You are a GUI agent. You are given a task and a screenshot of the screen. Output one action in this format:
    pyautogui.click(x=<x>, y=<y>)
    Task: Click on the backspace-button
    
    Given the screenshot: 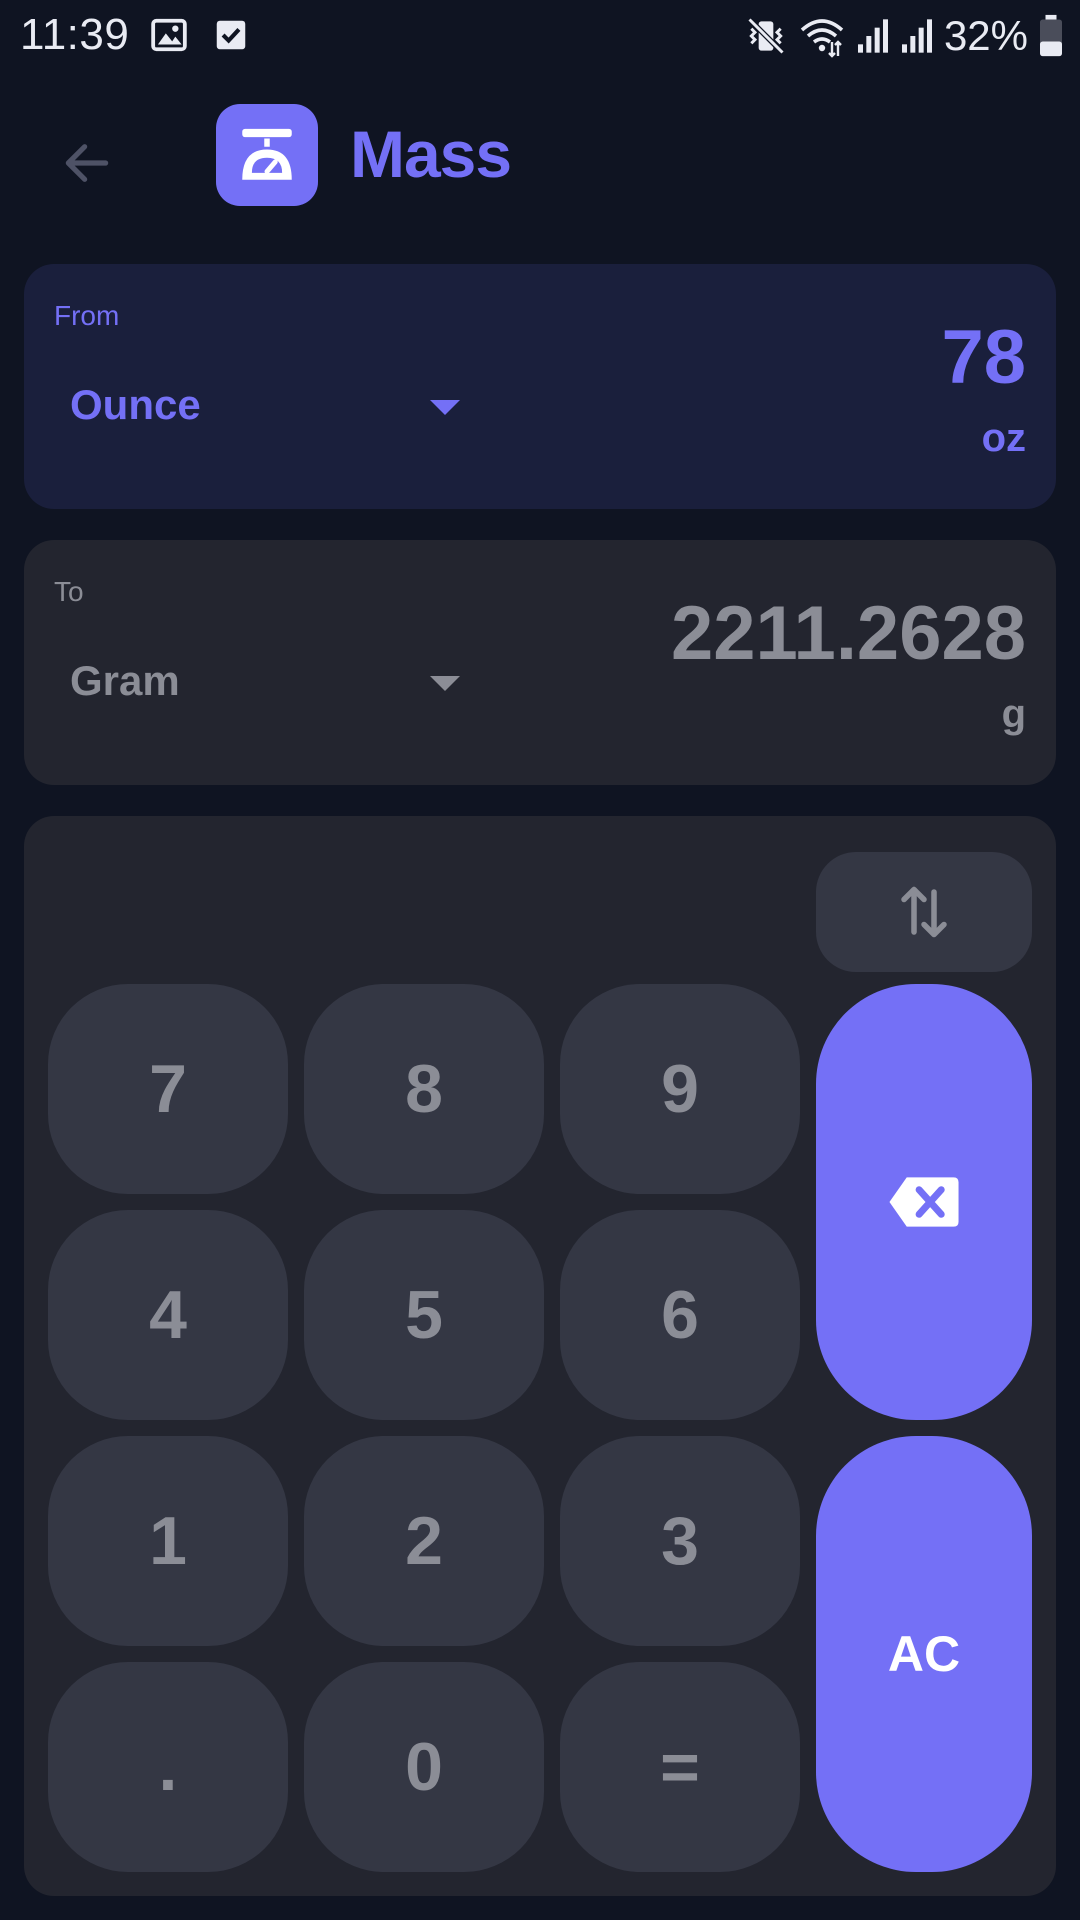 What is the action you would take?
    pyautogui.click(x=924, y=1202)
    